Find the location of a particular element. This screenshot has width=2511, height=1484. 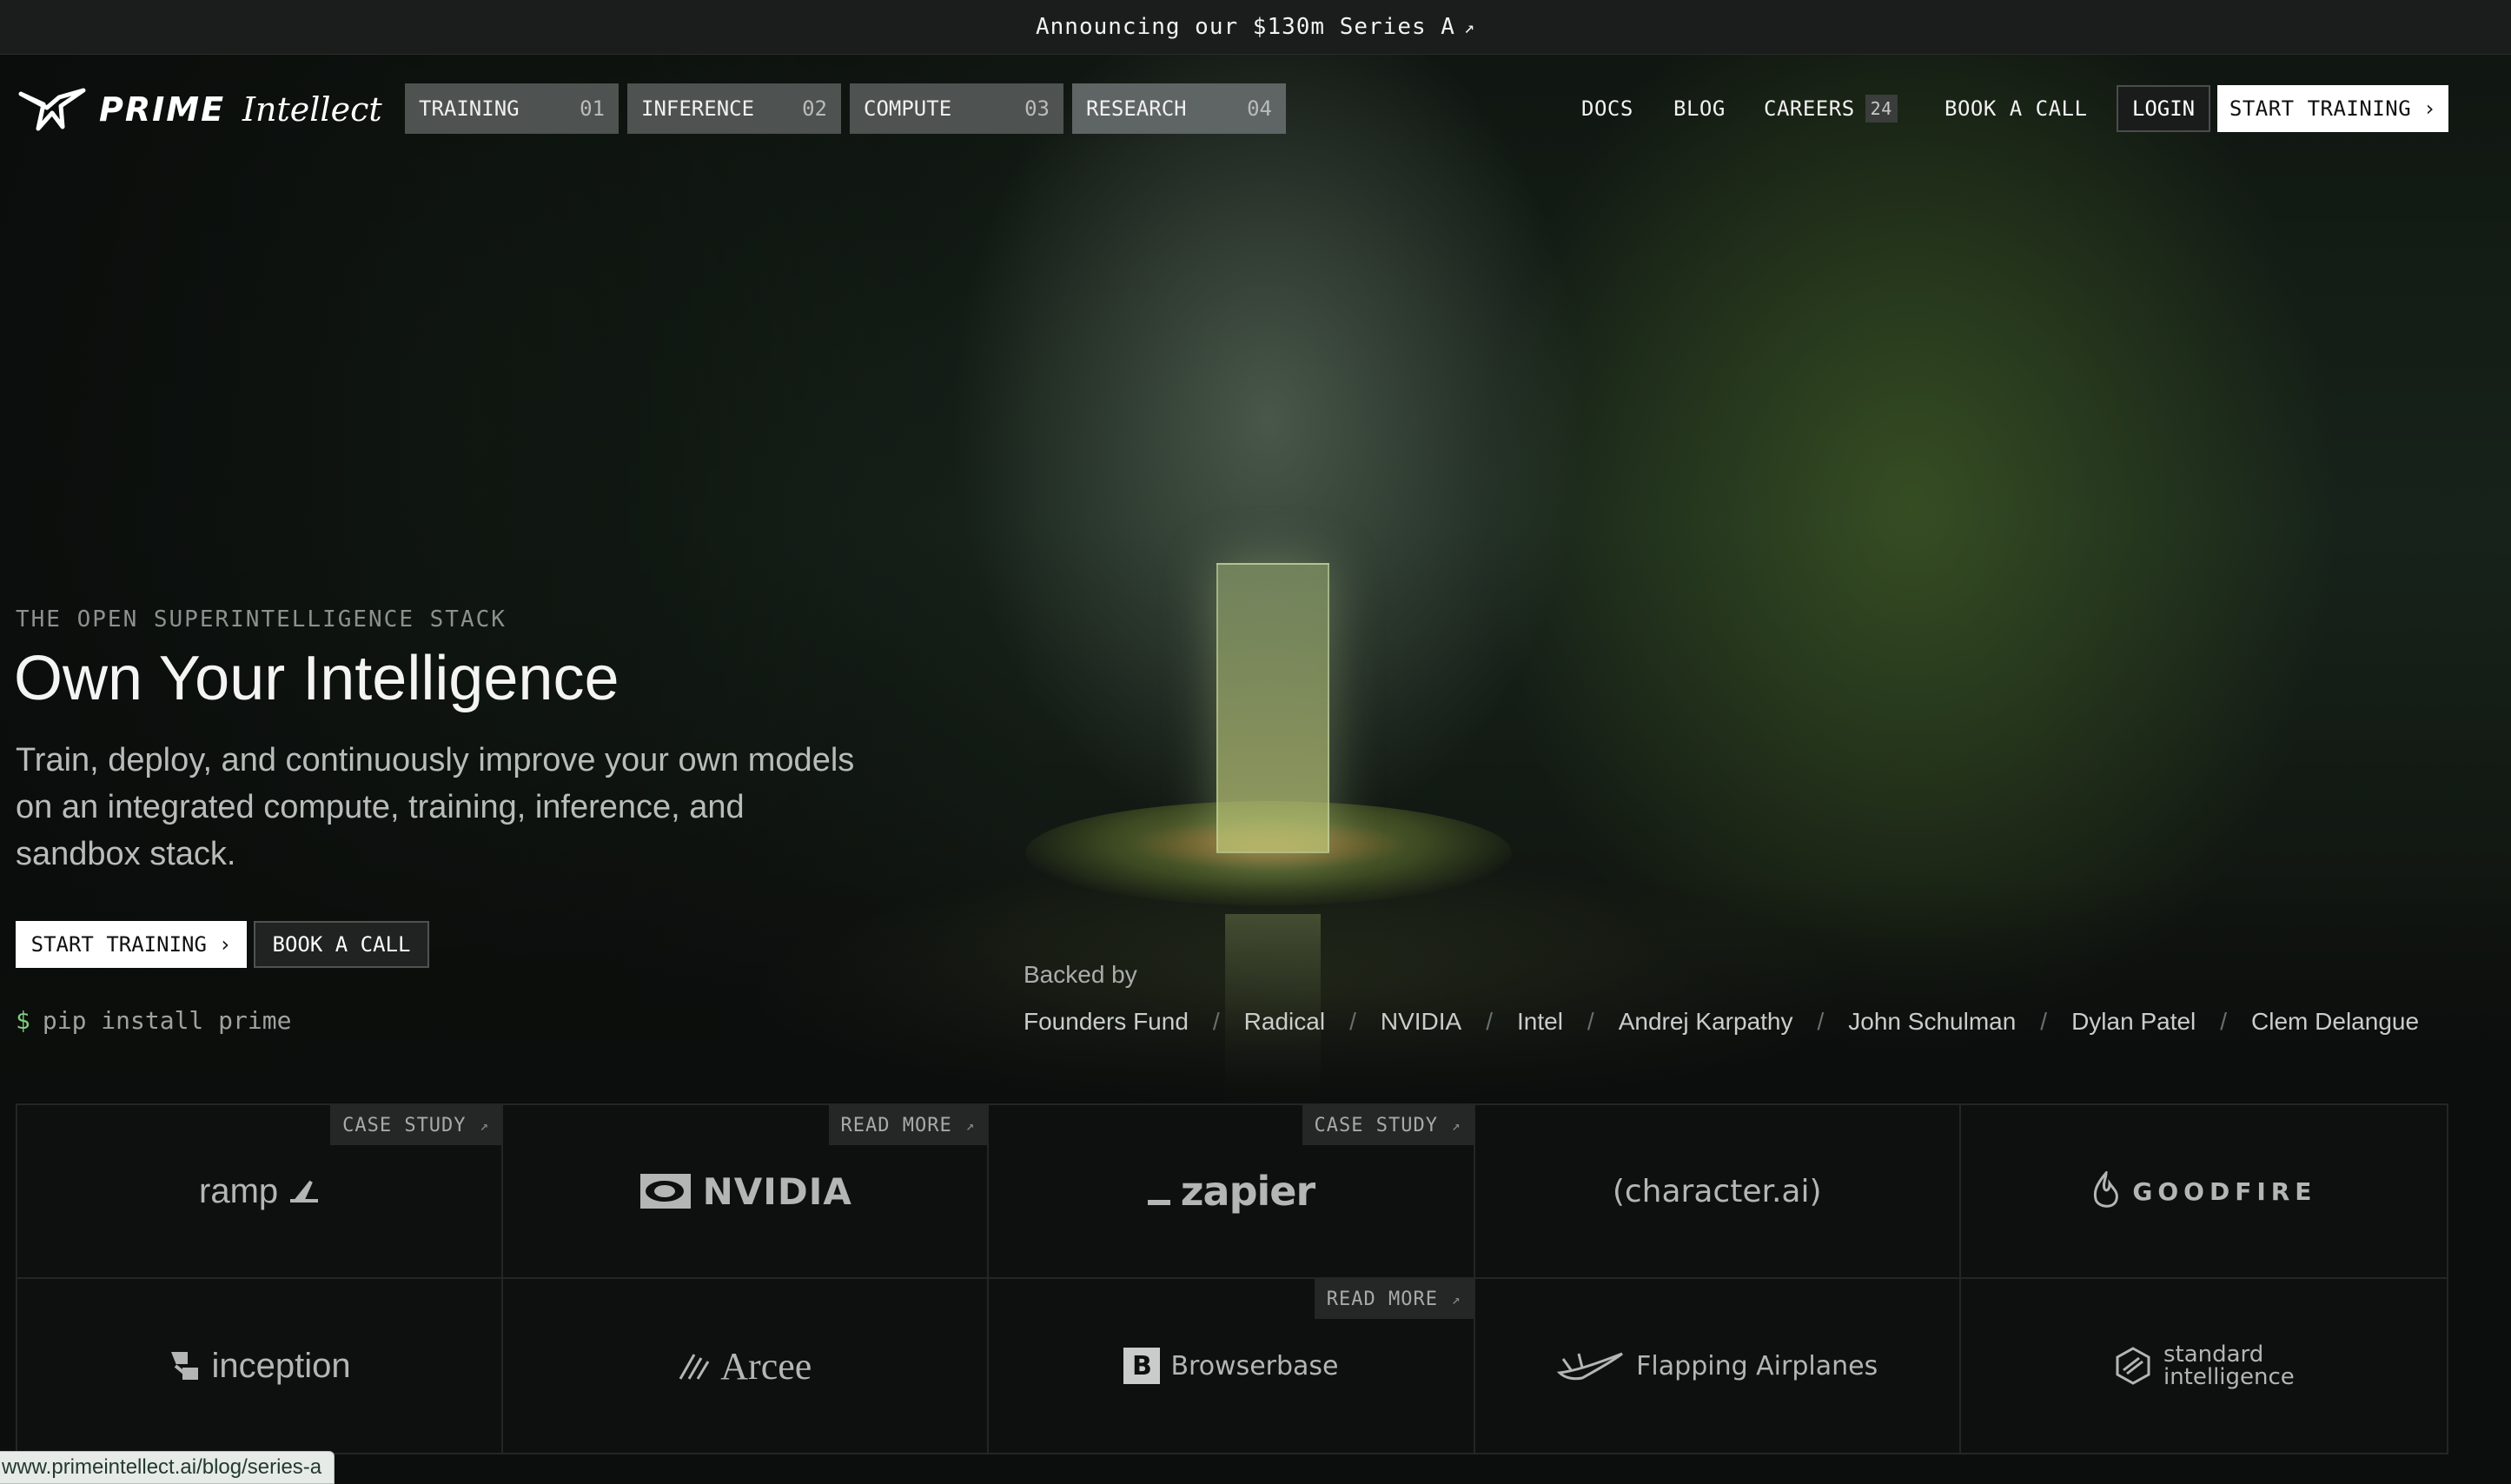

ramp-logo: ramp is located at coordinates (259, 1191).